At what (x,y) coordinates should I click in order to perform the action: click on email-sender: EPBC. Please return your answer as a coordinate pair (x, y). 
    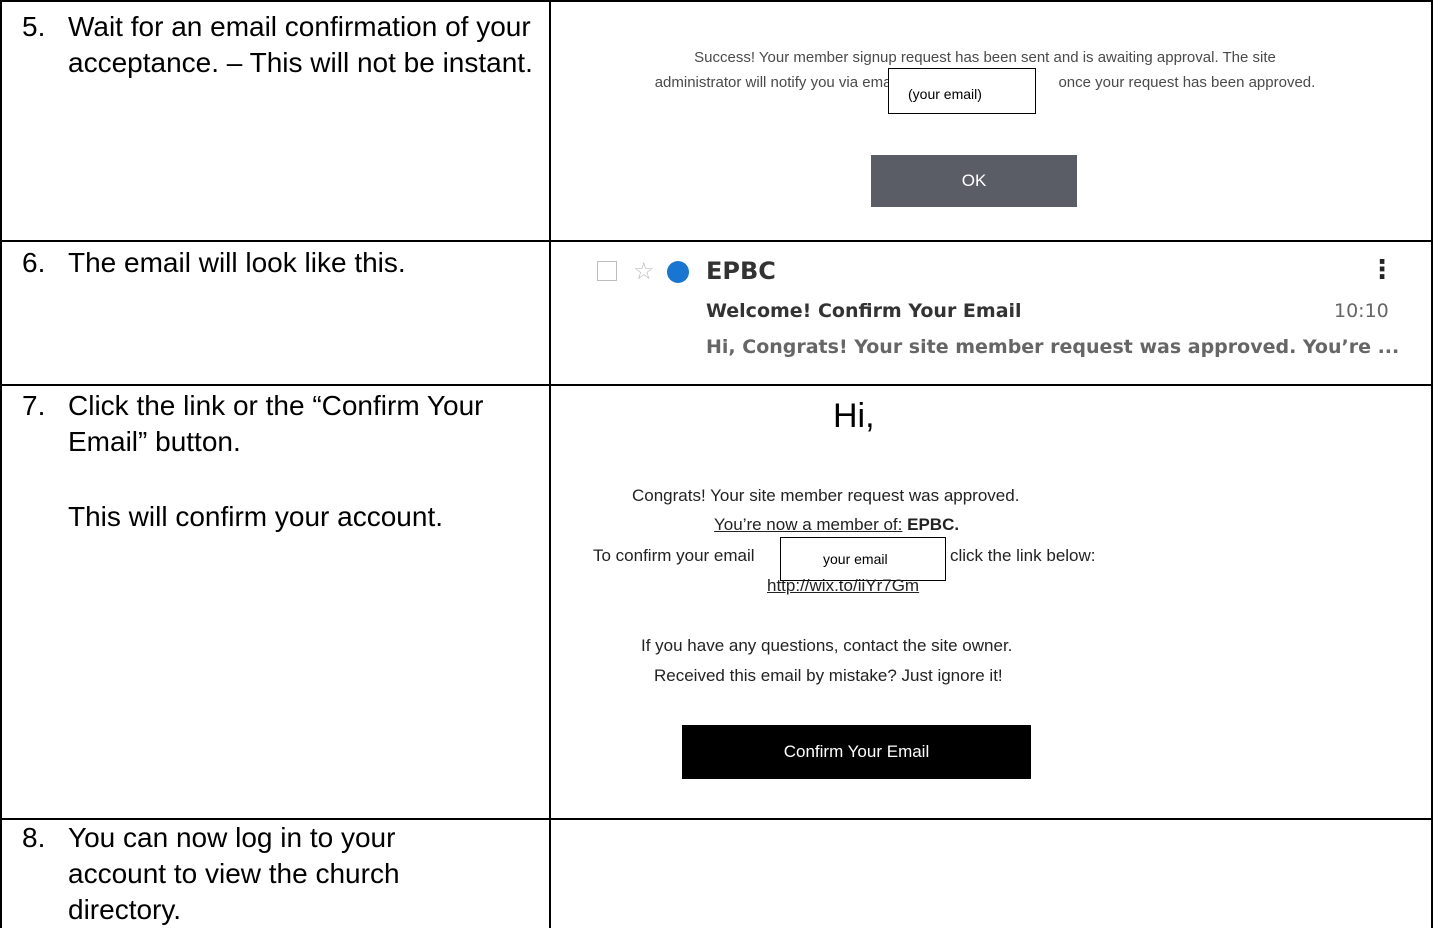
    Looking at the image, I should click on (741, 271).